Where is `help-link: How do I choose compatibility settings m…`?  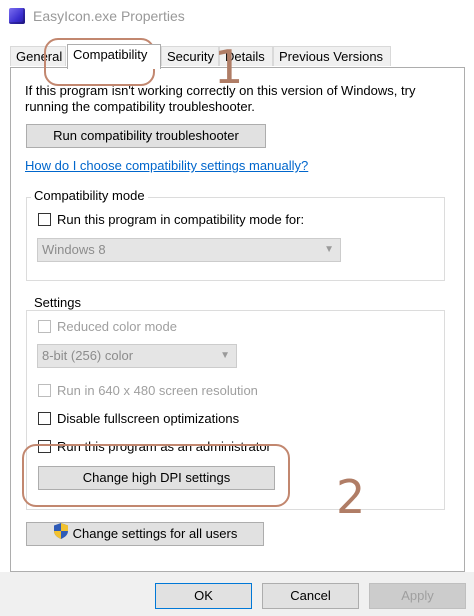 help-link: How do I choose compatibility settings m… is located at coordinates (166, 165).